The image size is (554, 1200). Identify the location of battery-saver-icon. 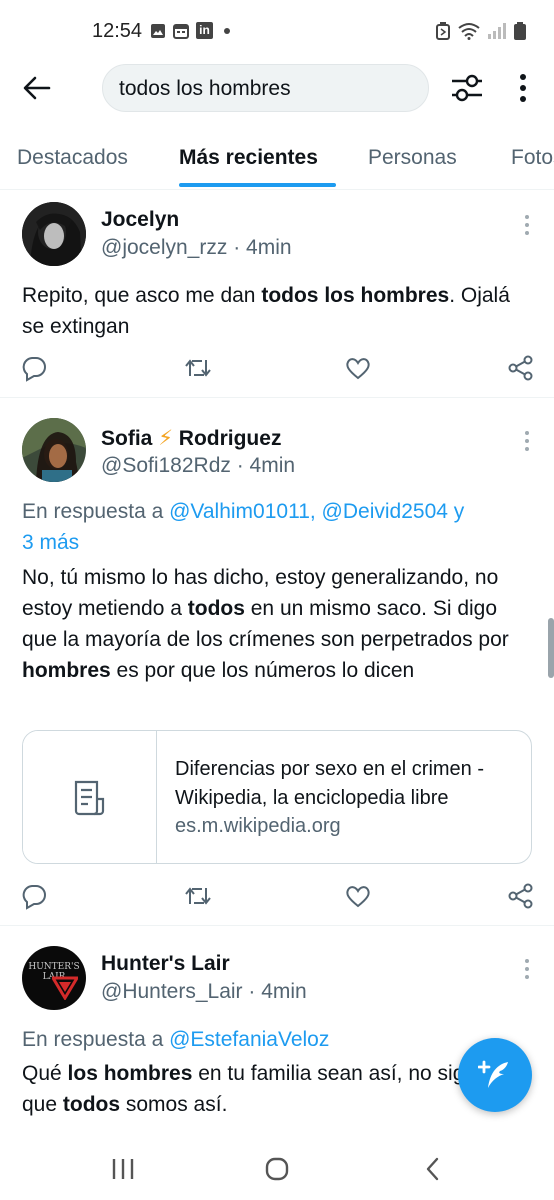
(443, 31).